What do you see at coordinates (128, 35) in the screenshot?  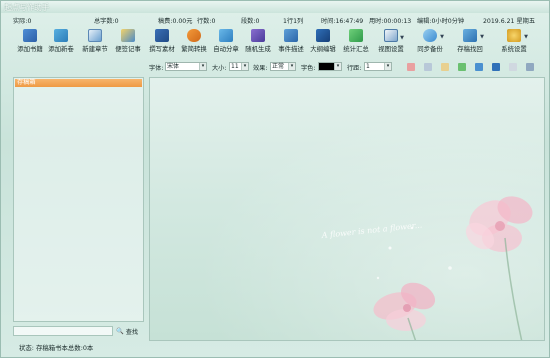 I see `note-icon` at bounding box center [128, 35].